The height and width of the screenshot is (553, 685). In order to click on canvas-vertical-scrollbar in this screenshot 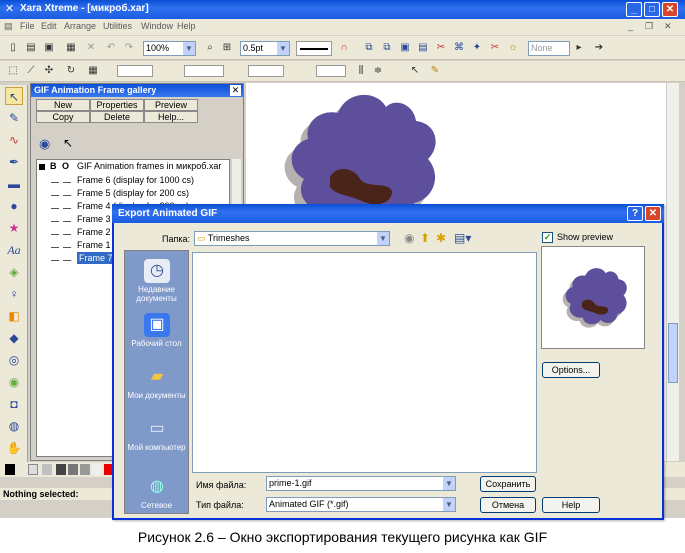, I will do `click(672, 272)`.